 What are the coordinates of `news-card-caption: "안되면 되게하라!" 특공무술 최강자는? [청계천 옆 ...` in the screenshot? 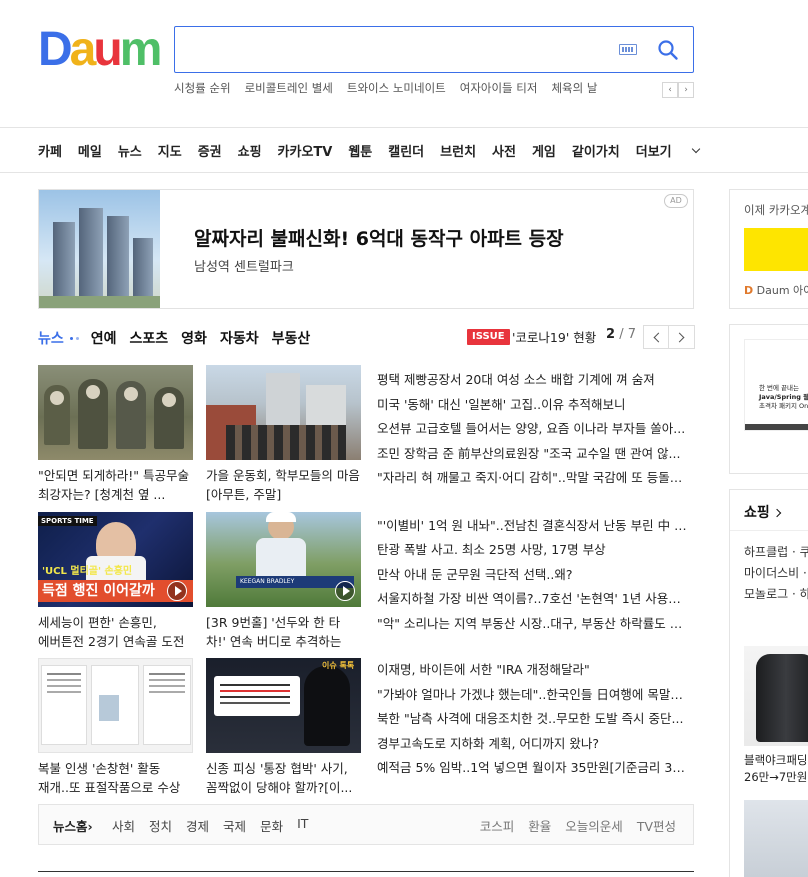 It's located at (113, 485).